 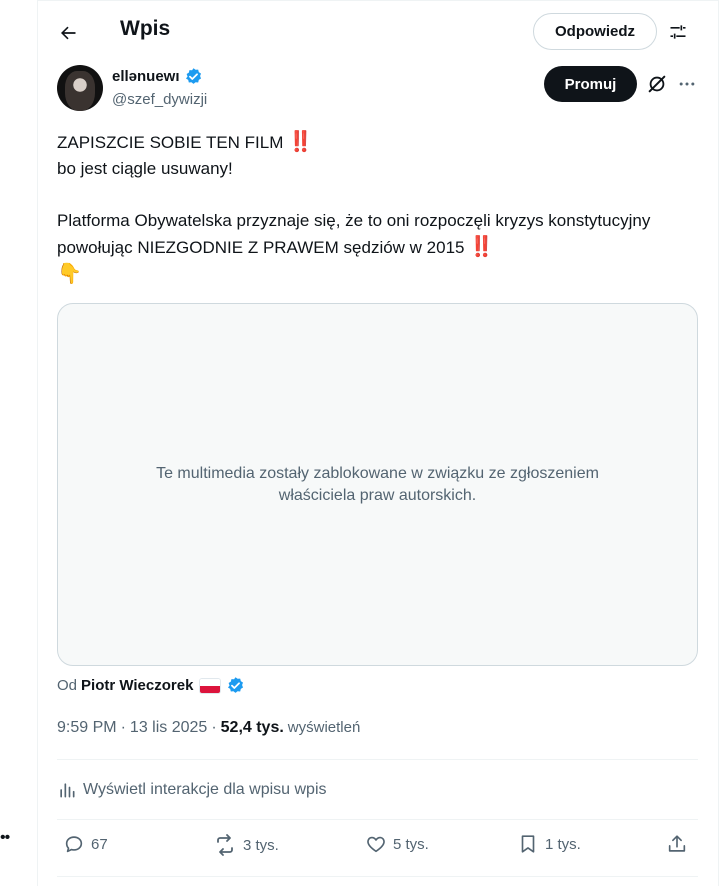 I want to click on promote-button: Promuj, so click(x=590, y=84).